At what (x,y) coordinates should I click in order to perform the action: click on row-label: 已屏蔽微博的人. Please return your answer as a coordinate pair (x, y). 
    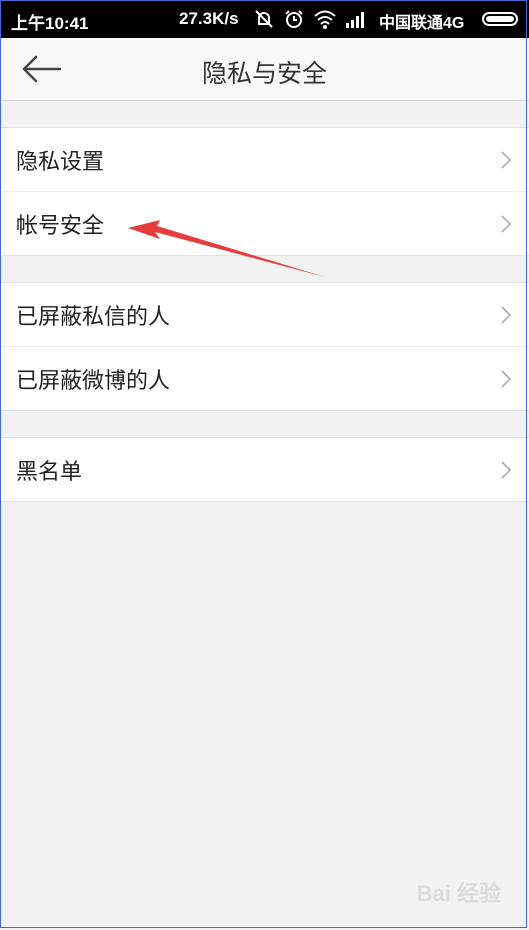
    Looking at the image, I should click on (93, 381).